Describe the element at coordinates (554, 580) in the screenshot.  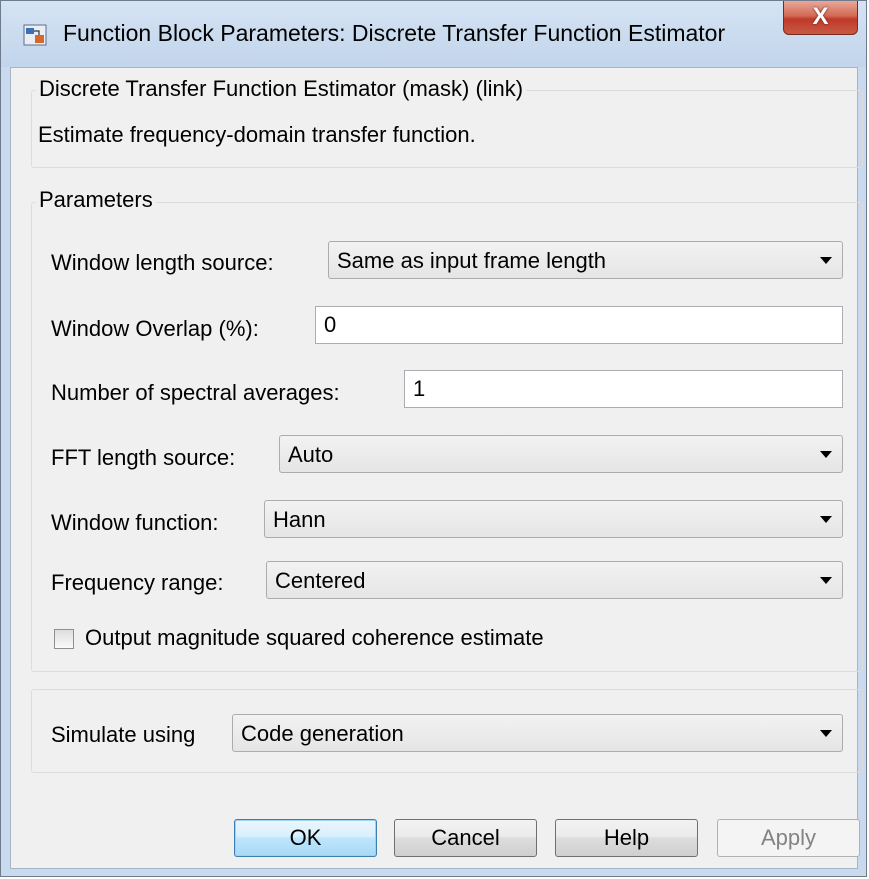
I see `frequency-range-dropdown: Centered` at that location.